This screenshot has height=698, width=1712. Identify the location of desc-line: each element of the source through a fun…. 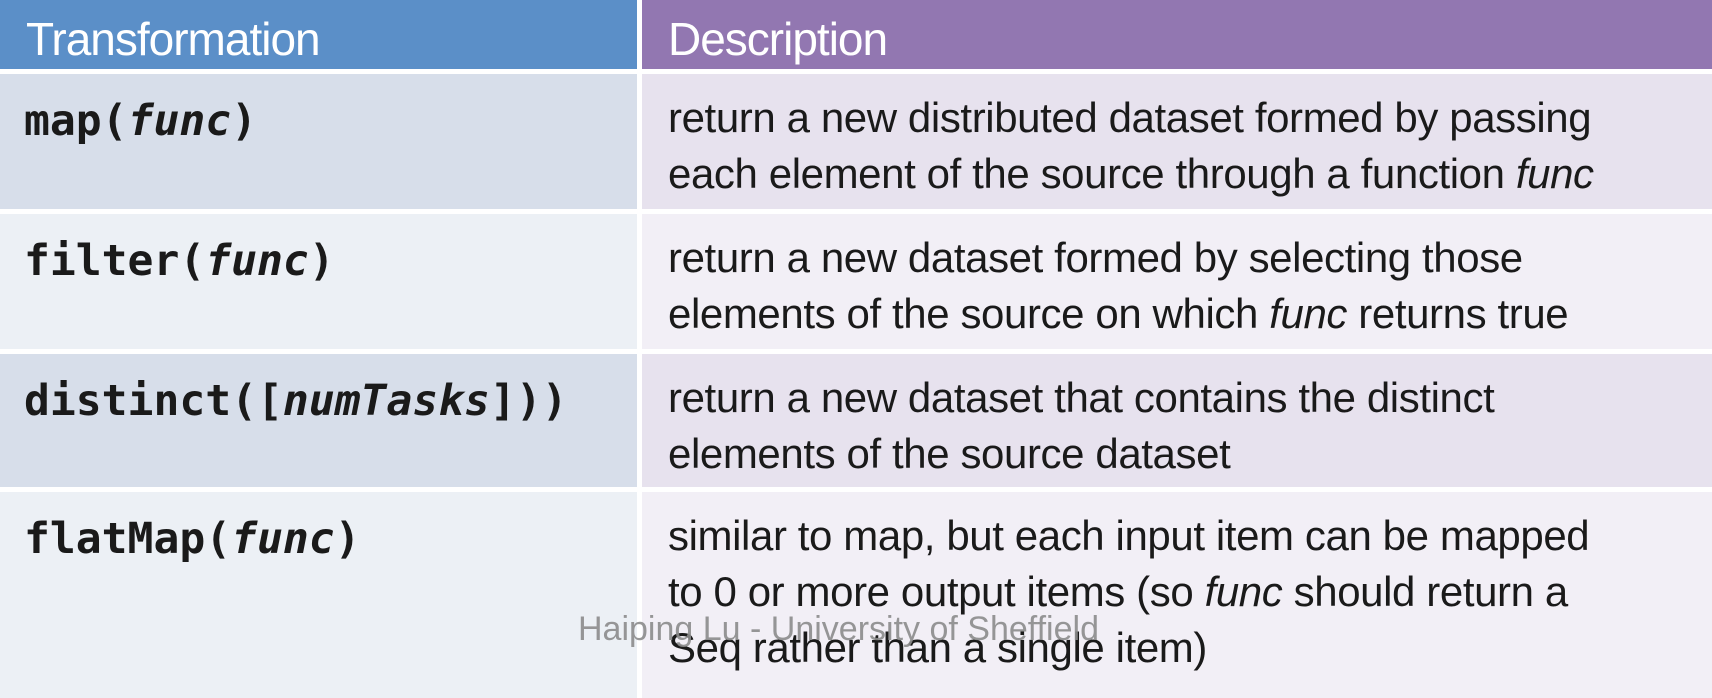
(1175, 174).